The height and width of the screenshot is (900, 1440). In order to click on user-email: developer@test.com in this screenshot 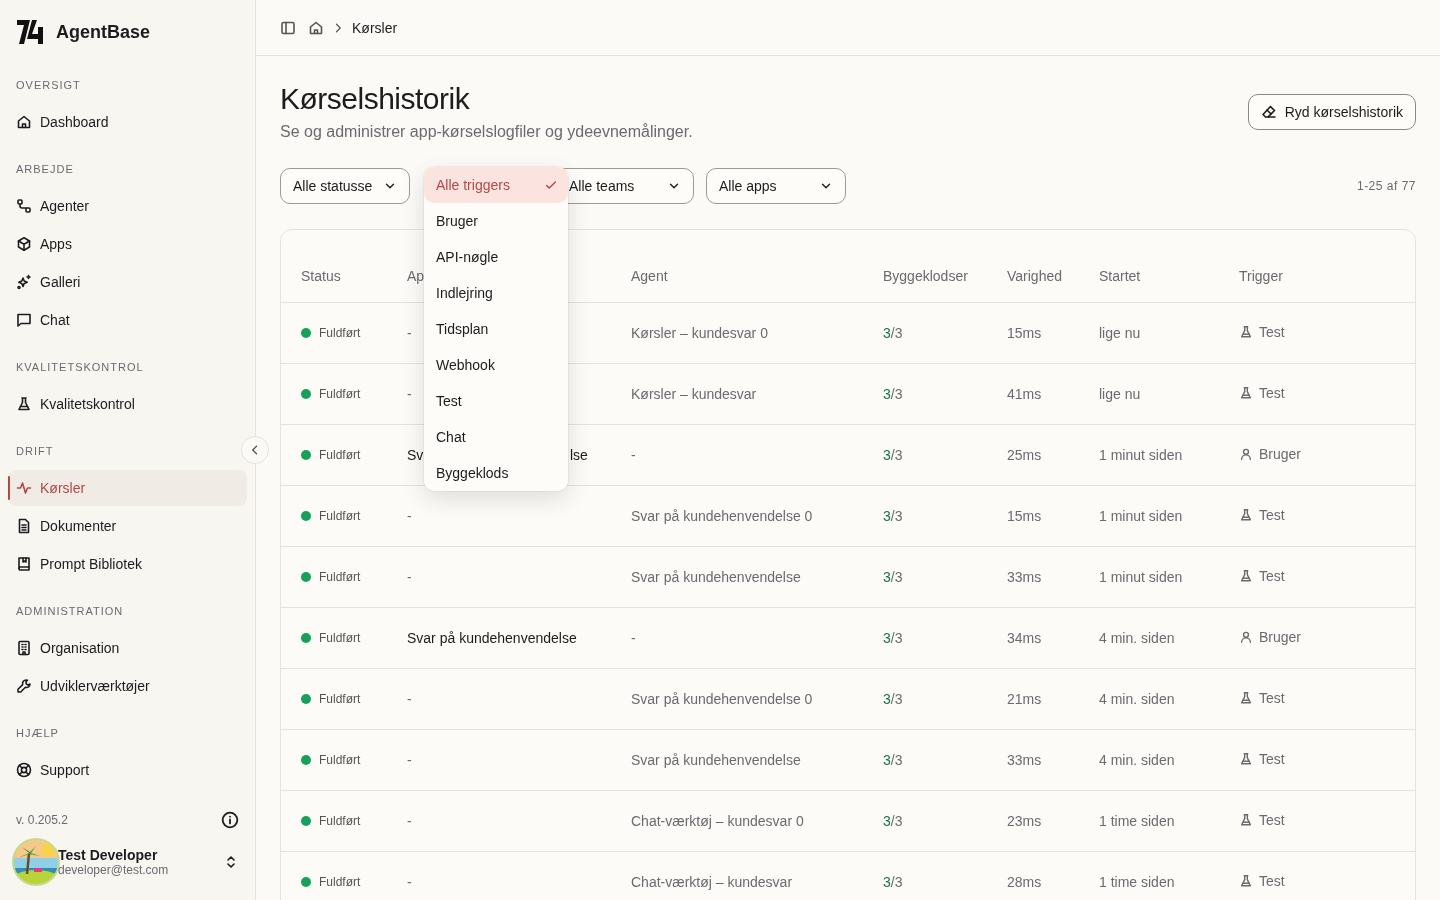, I will do `click(114, 870)`.